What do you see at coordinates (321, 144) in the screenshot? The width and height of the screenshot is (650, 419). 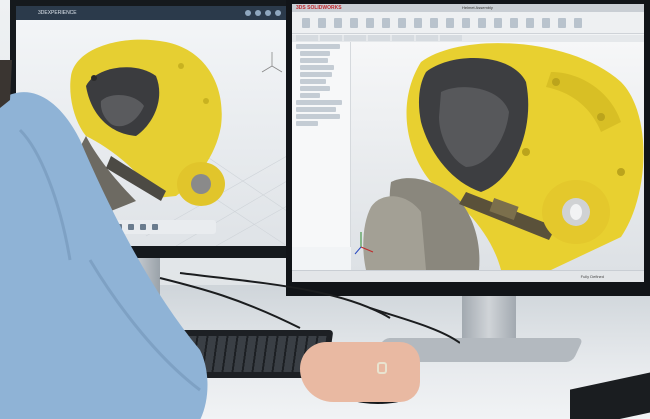 I see `feature-manager-tree` at bounding box center [321, 144].